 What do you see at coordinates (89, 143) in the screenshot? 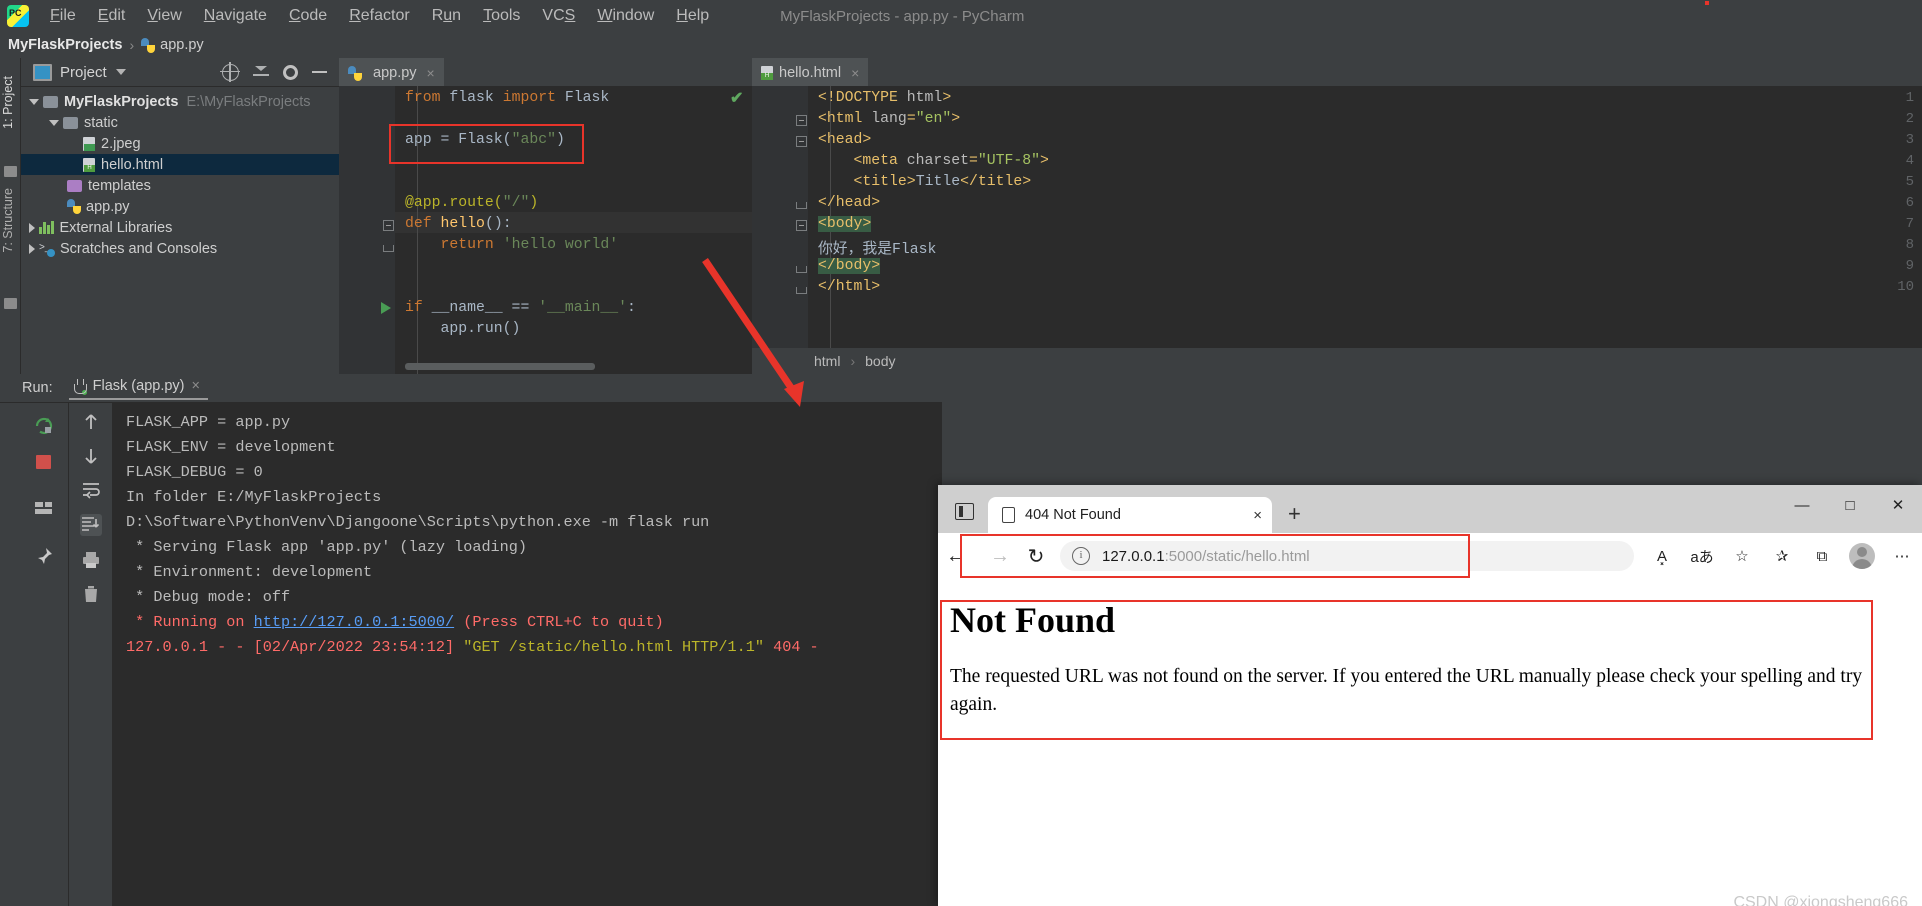
I see `image-file-icon` at bounding box center [89, 143].